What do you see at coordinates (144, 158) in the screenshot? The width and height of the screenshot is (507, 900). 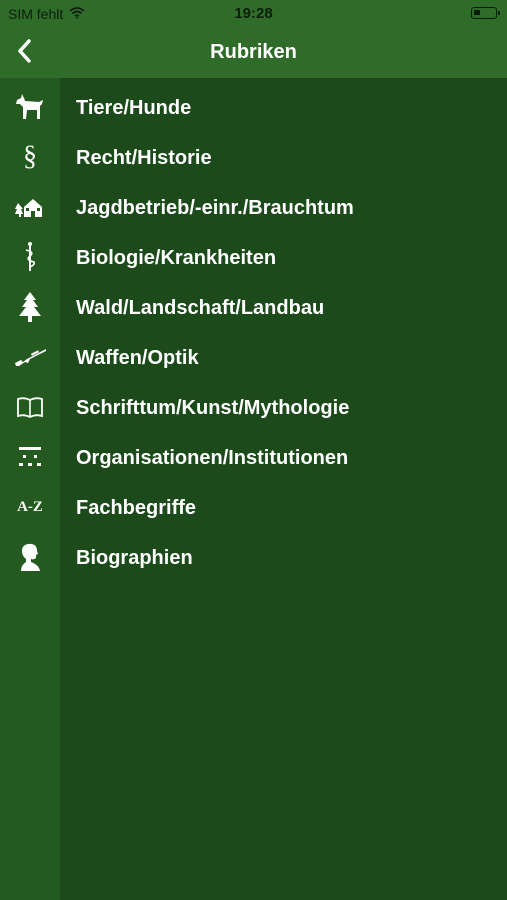 I see `list-item-label: Recht/Historie` at bounding box center [144, 158].